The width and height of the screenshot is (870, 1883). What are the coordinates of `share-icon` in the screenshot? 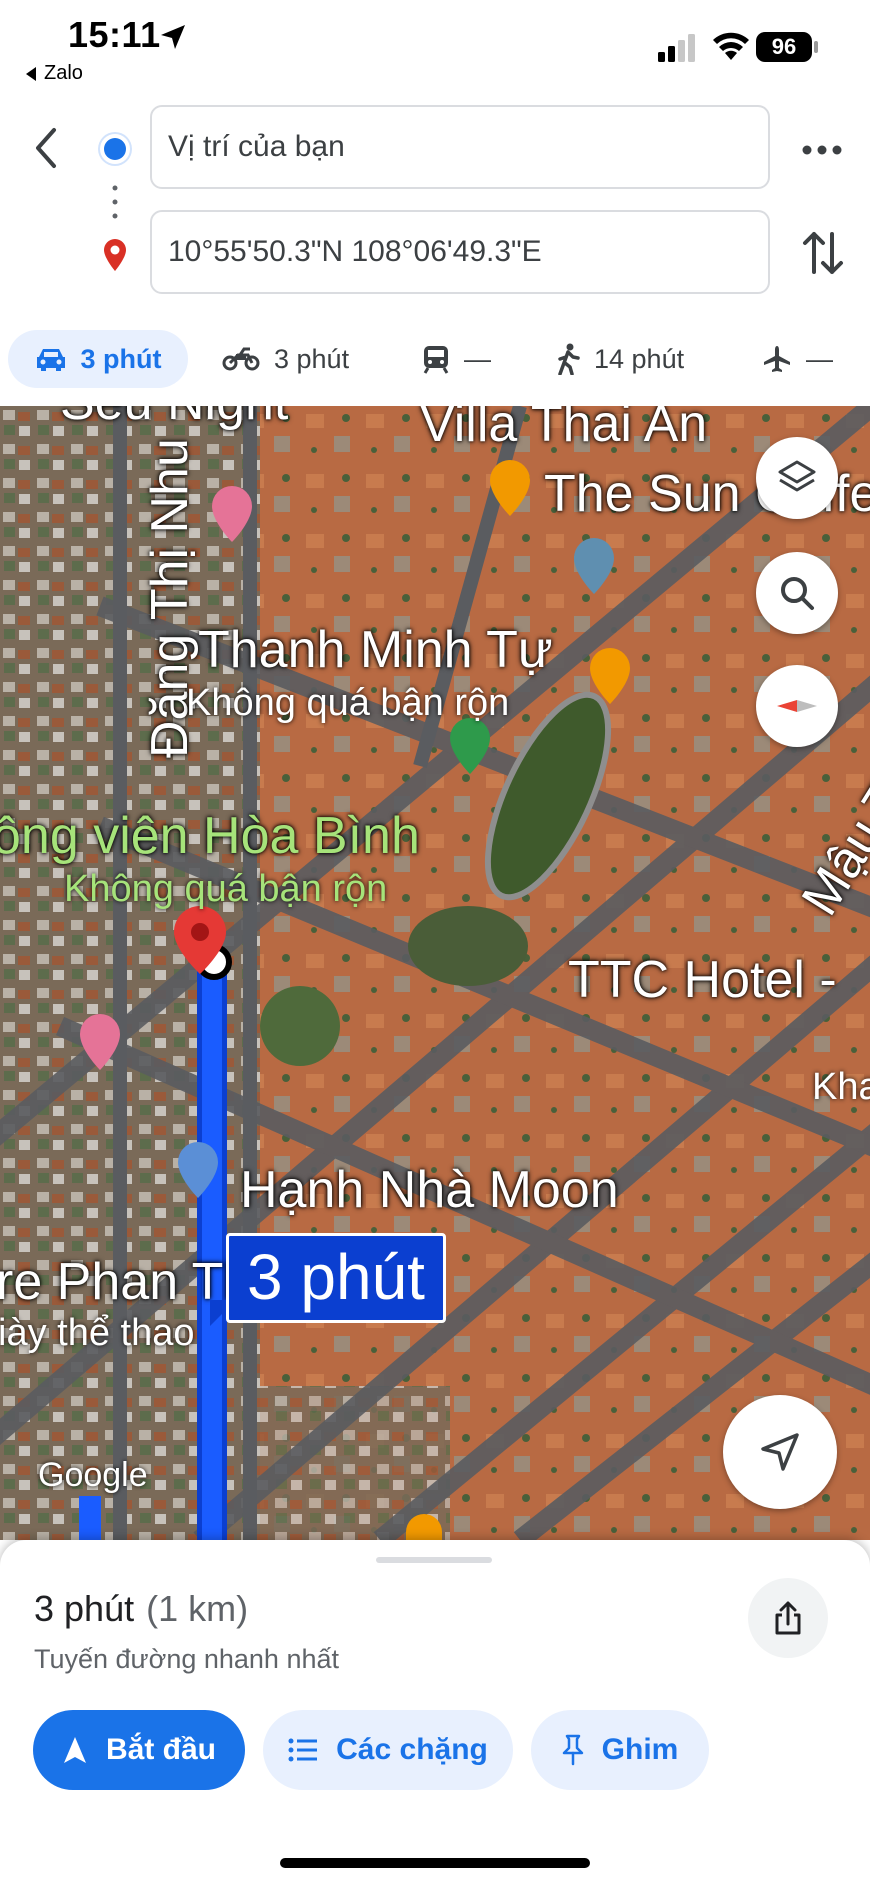 It's located at (788, 1618).